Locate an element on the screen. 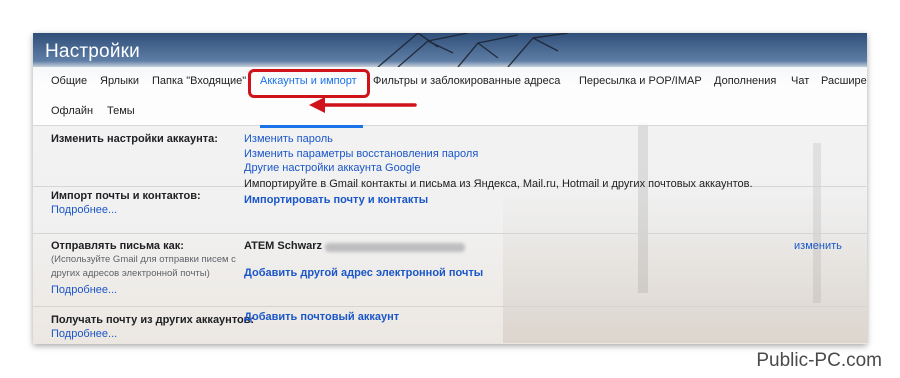 The image size is (900, 378). tab-advanced: Расшире is located at coordinates (844, 81).